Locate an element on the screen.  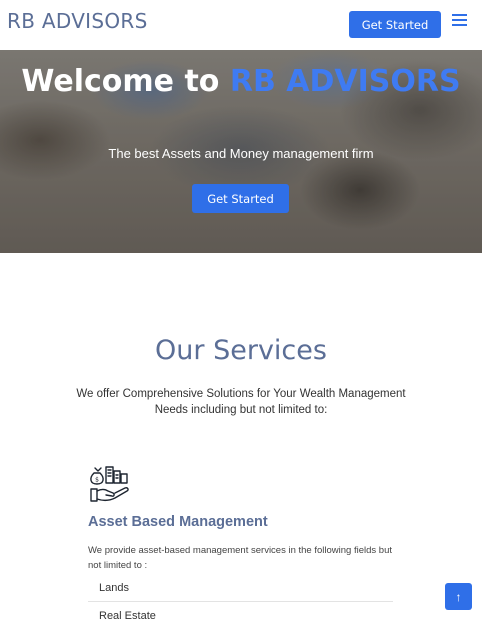
site-logo: RB ADVISORS is located at coordinates (77, 21).